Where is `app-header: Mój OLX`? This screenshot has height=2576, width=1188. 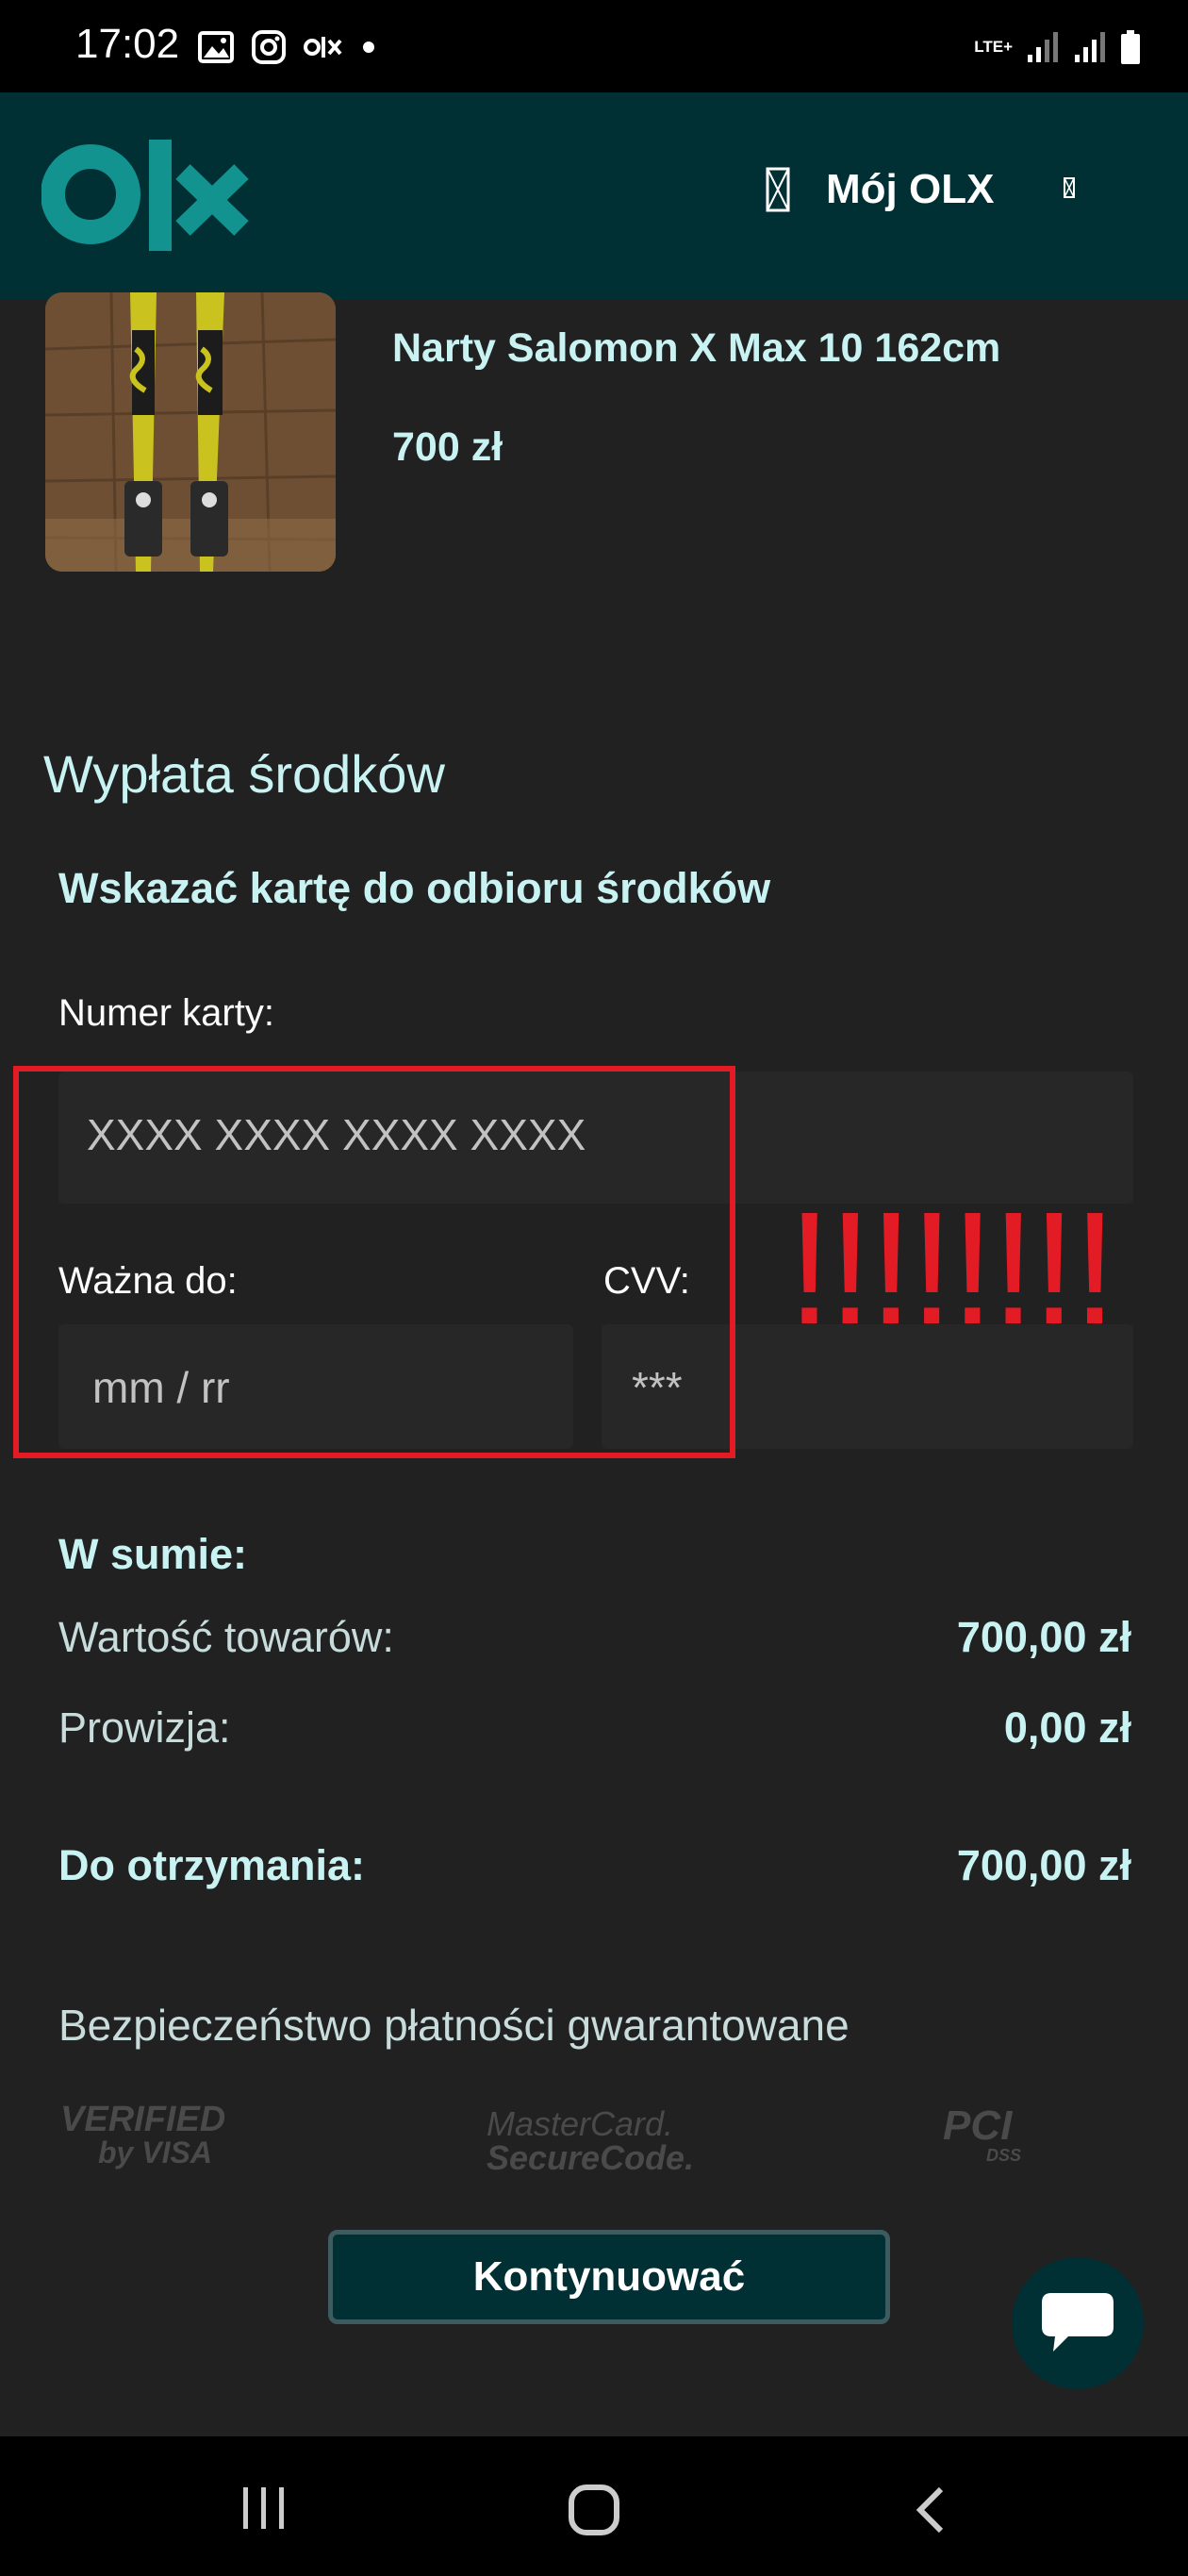 app-header: Mój OLX is located at coordinates (594, 196).